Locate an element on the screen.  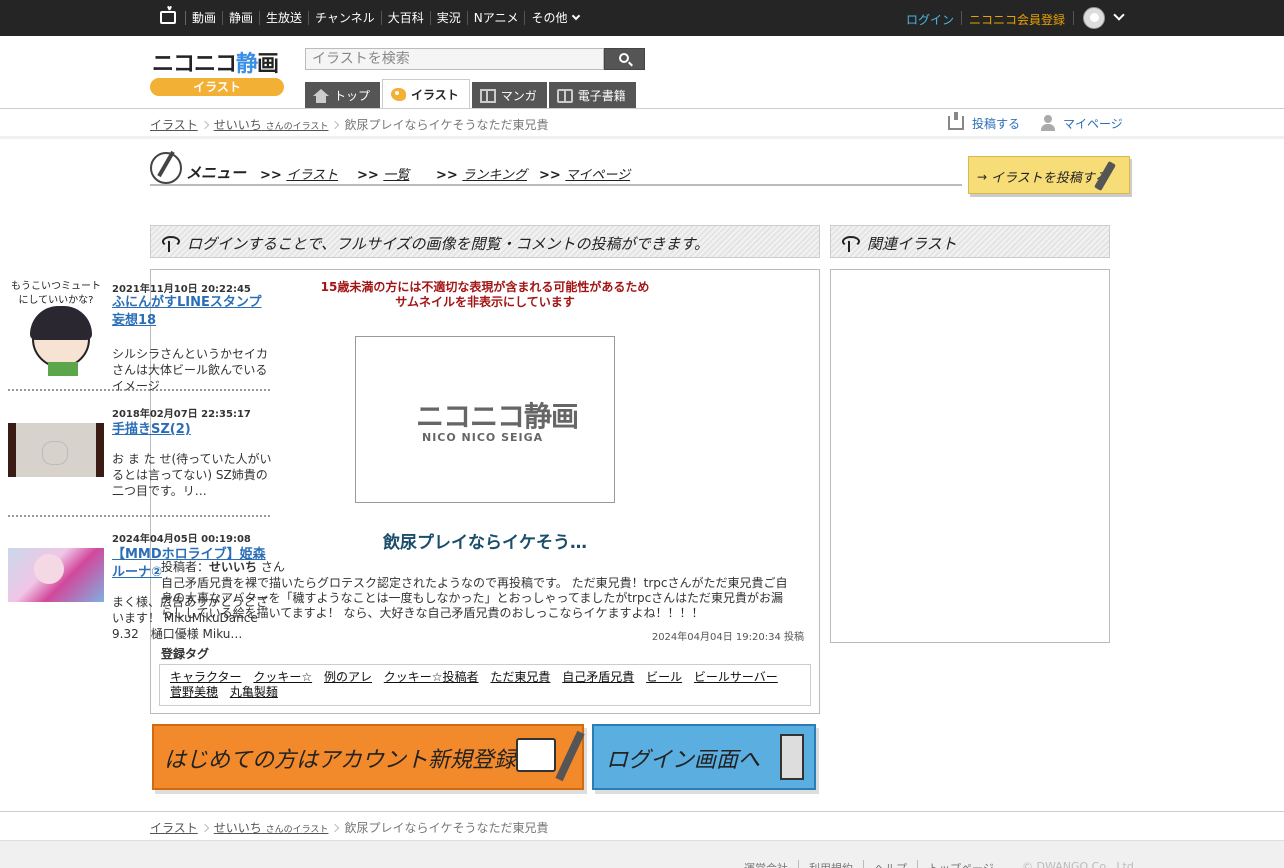
tab-top: トップ is located at coordinates (343, 95).